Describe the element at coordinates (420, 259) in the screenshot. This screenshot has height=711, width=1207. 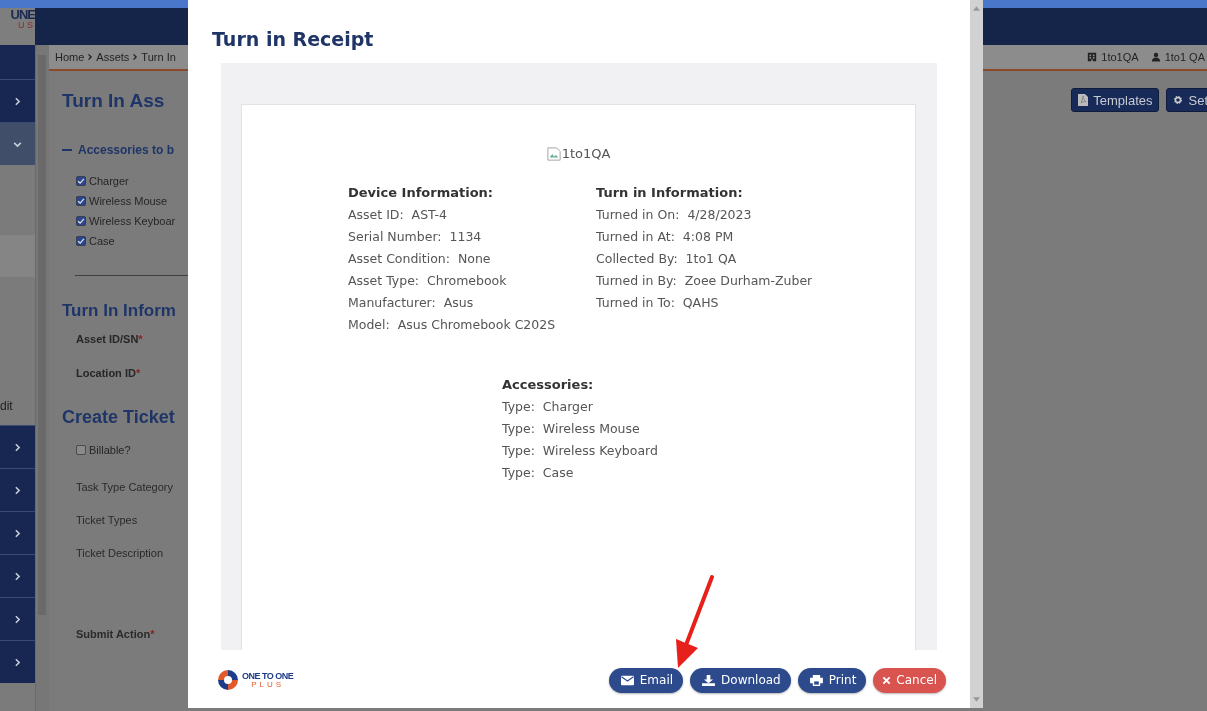
I see `info-line: Asset Condition: None` at that location.